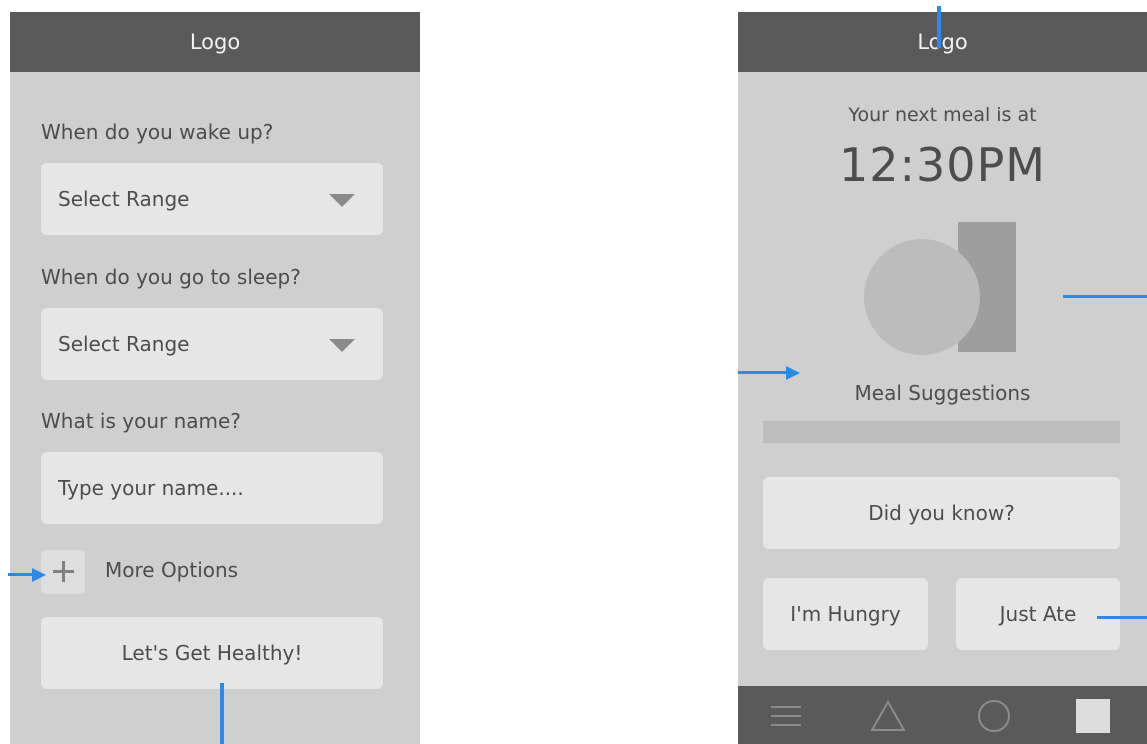  I want to click on nav-menu, so click(786, 715).